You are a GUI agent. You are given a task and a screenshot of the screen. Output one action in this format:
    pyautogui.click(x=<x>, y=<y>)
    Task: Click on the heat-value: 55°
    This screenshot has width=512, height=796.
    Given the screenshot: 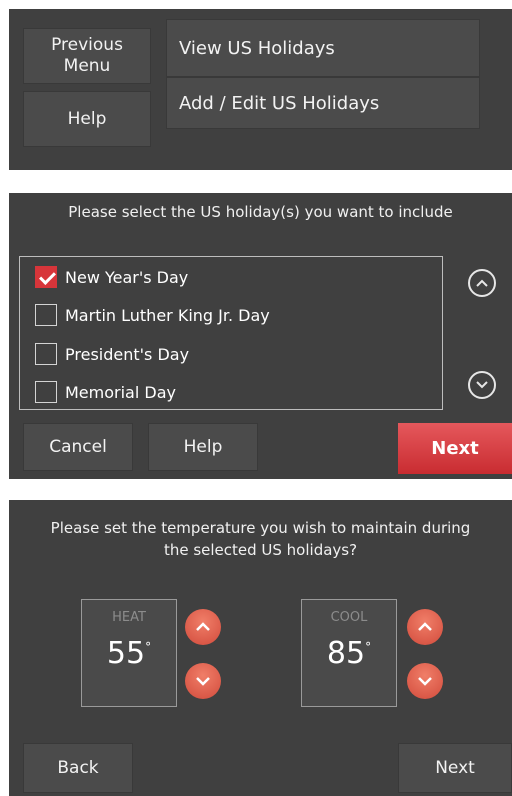 What is the action you would take?
    pyautogui.click(x=129, y=653)
    